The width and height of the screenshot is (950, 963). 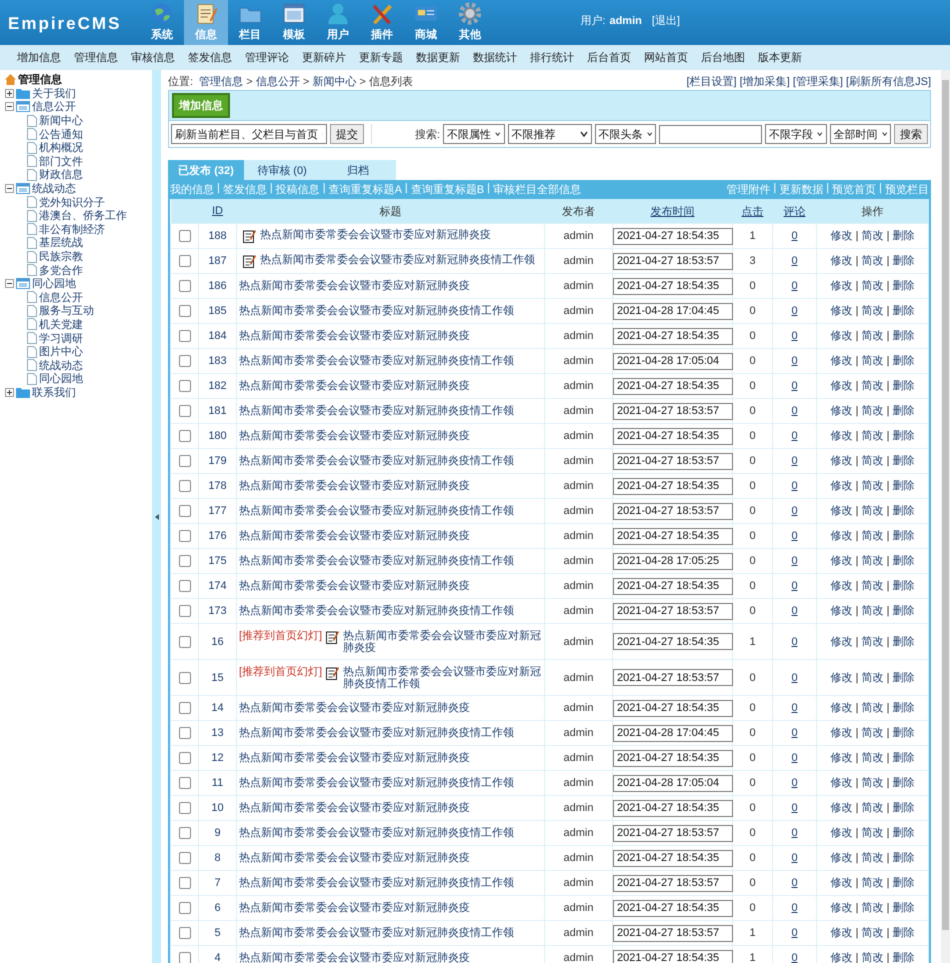 I want to click on time-field: 2021-04-28 17:05:04, so click(x=673, y=361).